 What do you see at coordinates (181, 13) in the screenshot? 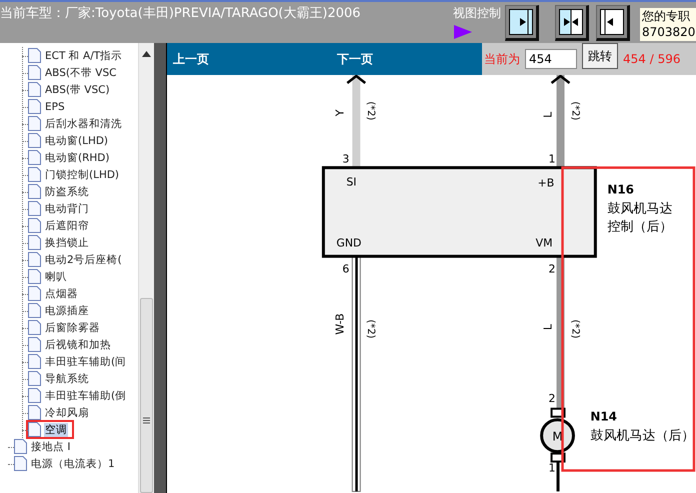
I see `vehicle-title: 当前车型：厂家:Toyota(丰田)PREVIA/TARAGO(大霸王)2006` at bounding box center [181, 13].